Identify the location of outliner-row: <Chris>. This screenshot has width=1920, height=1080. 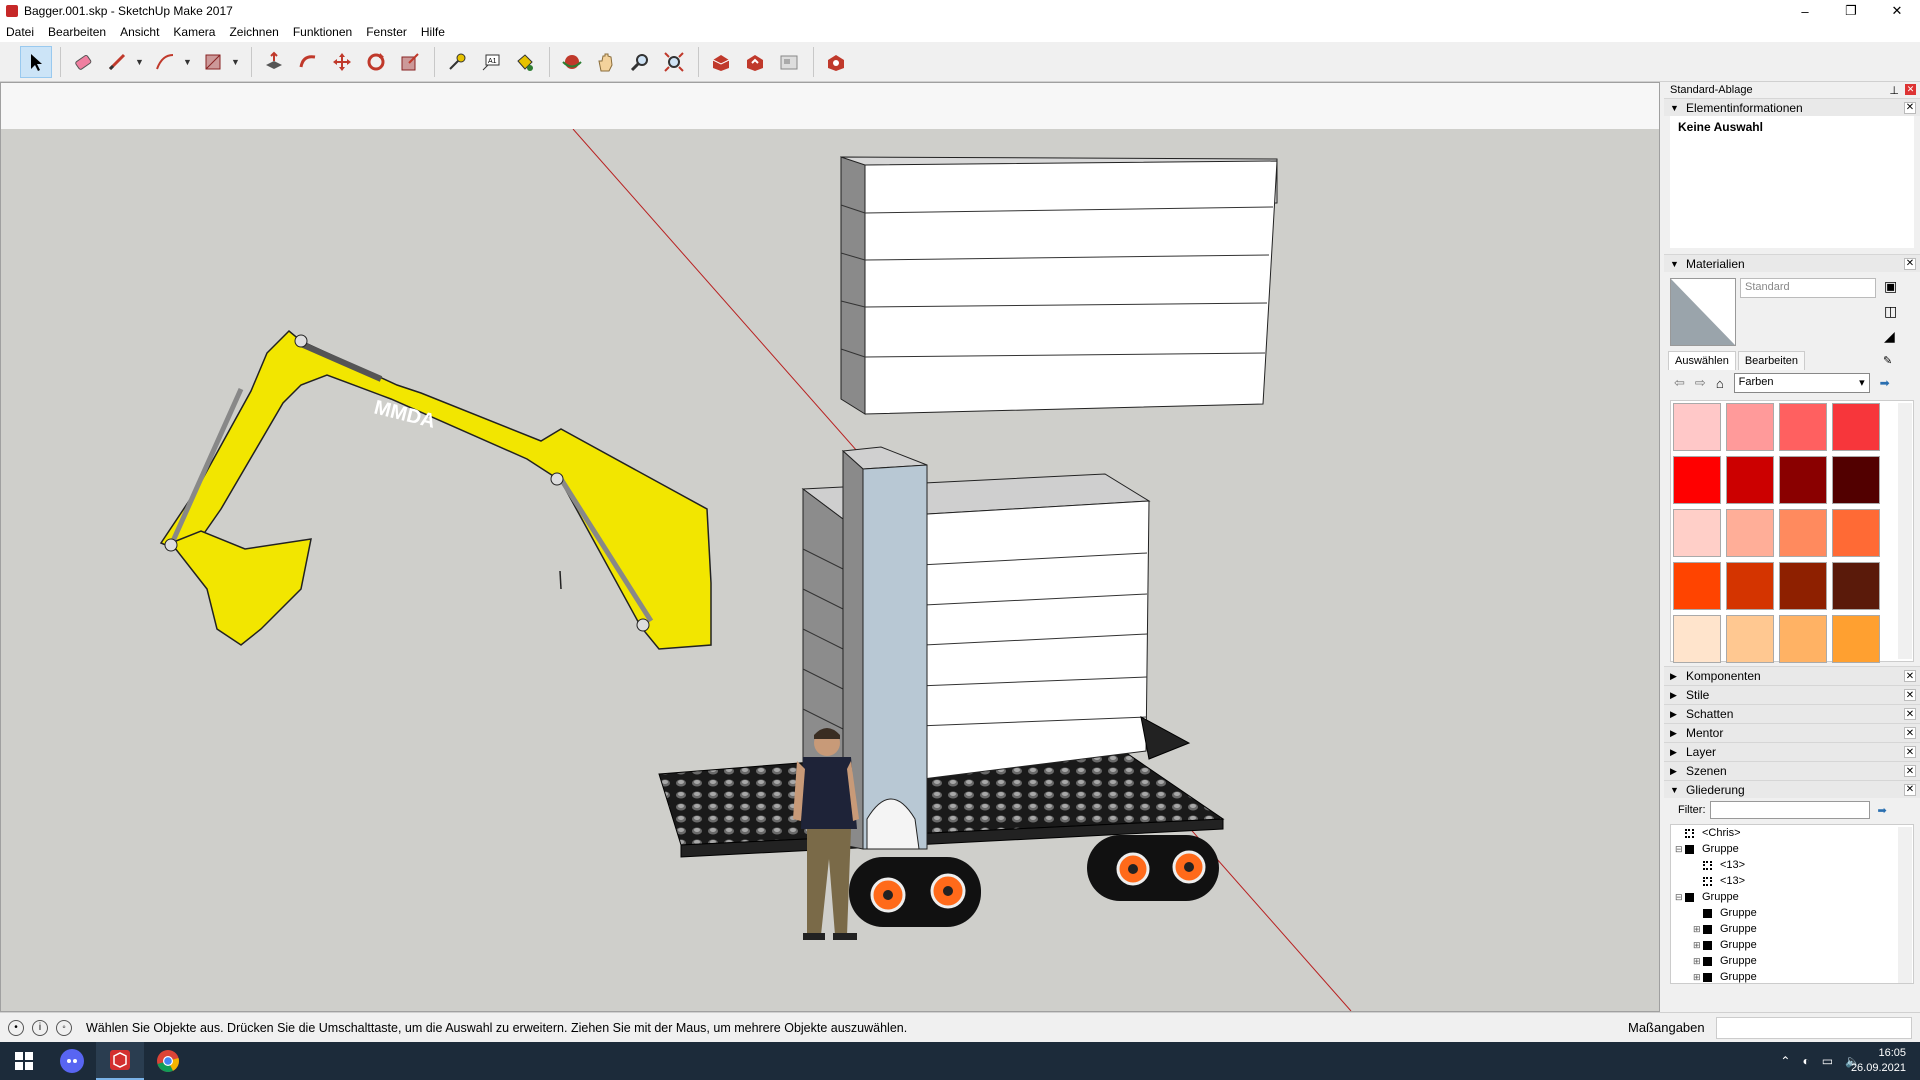
(1792, 833).